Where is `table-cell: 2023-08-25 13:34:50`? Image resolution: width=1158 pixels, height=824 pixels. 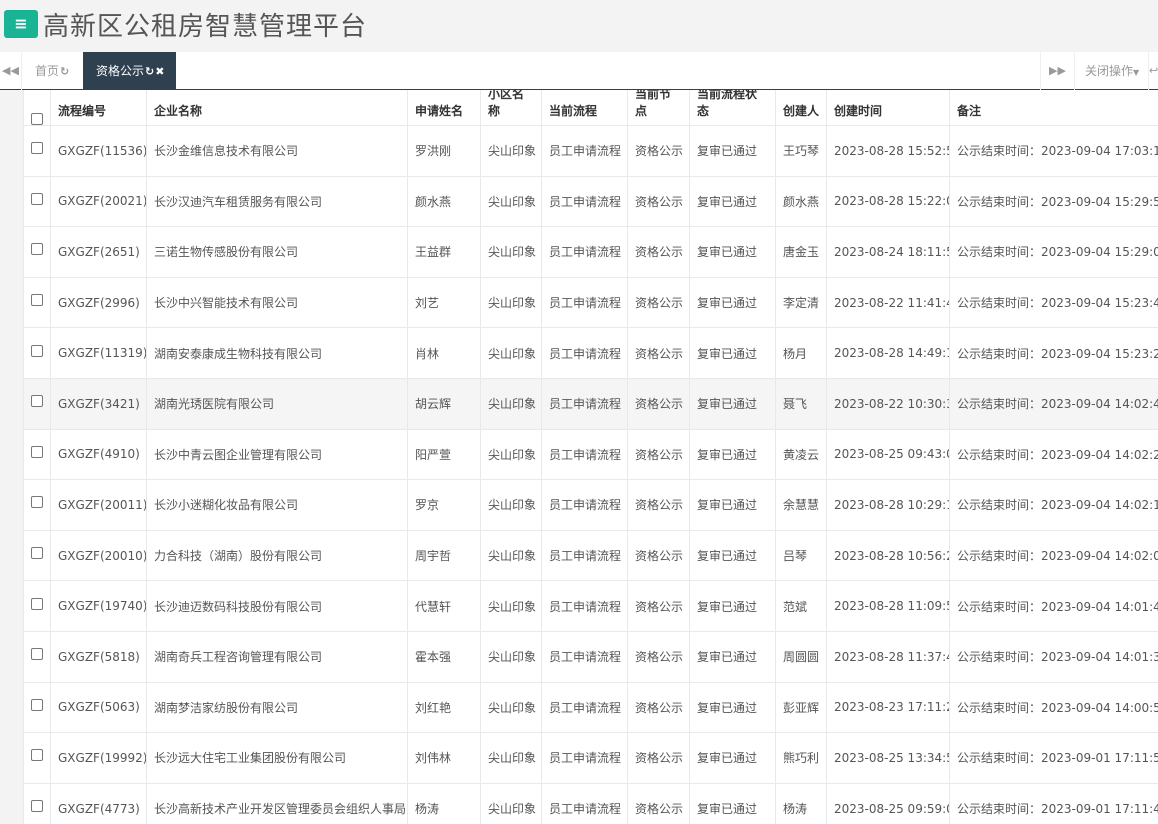
table-cell: 2023-08-25 13:34:50 is located at coordinates (888, 758).